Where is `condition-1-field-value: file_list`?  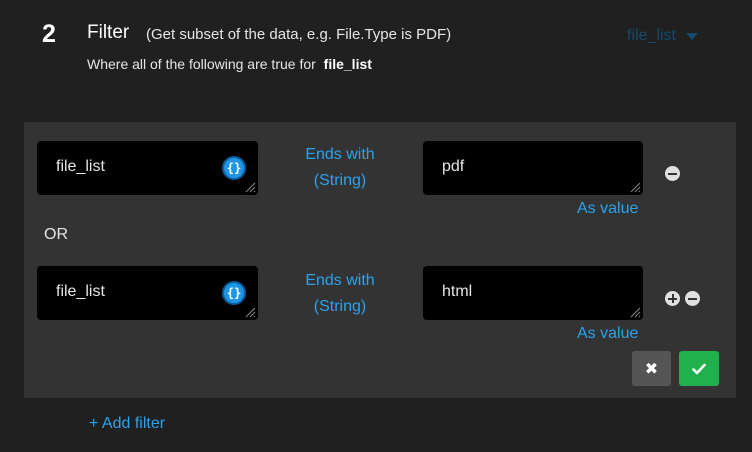
condition-1-field-value: file_list is located at coordinates (80, 166).